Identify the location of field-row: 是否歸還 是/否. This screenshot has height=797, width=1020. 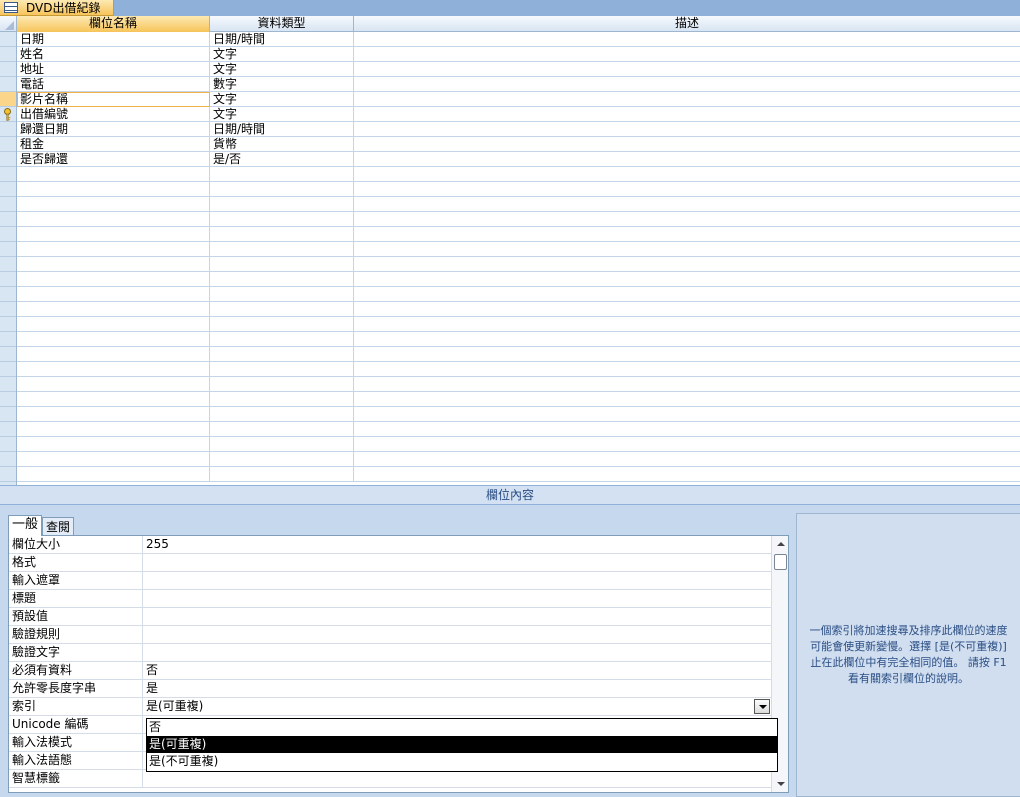
(518, 159).